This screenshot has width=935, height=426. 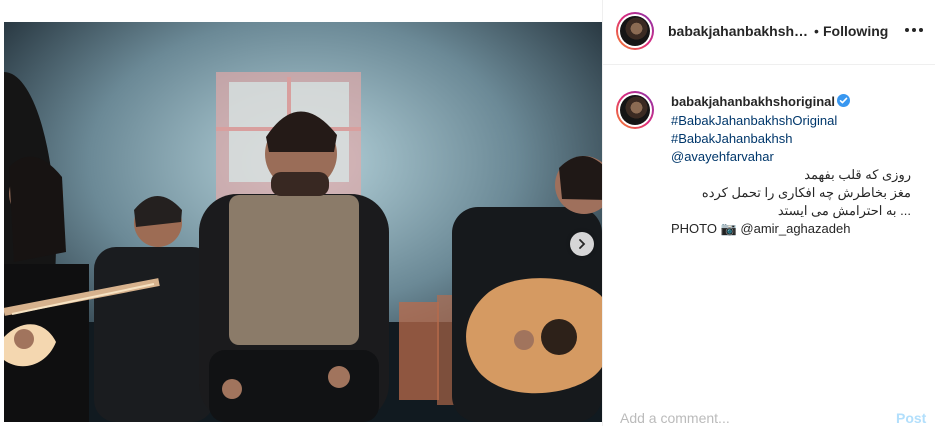 I want to click on carousel-next-button, so click(x=582, y=244).